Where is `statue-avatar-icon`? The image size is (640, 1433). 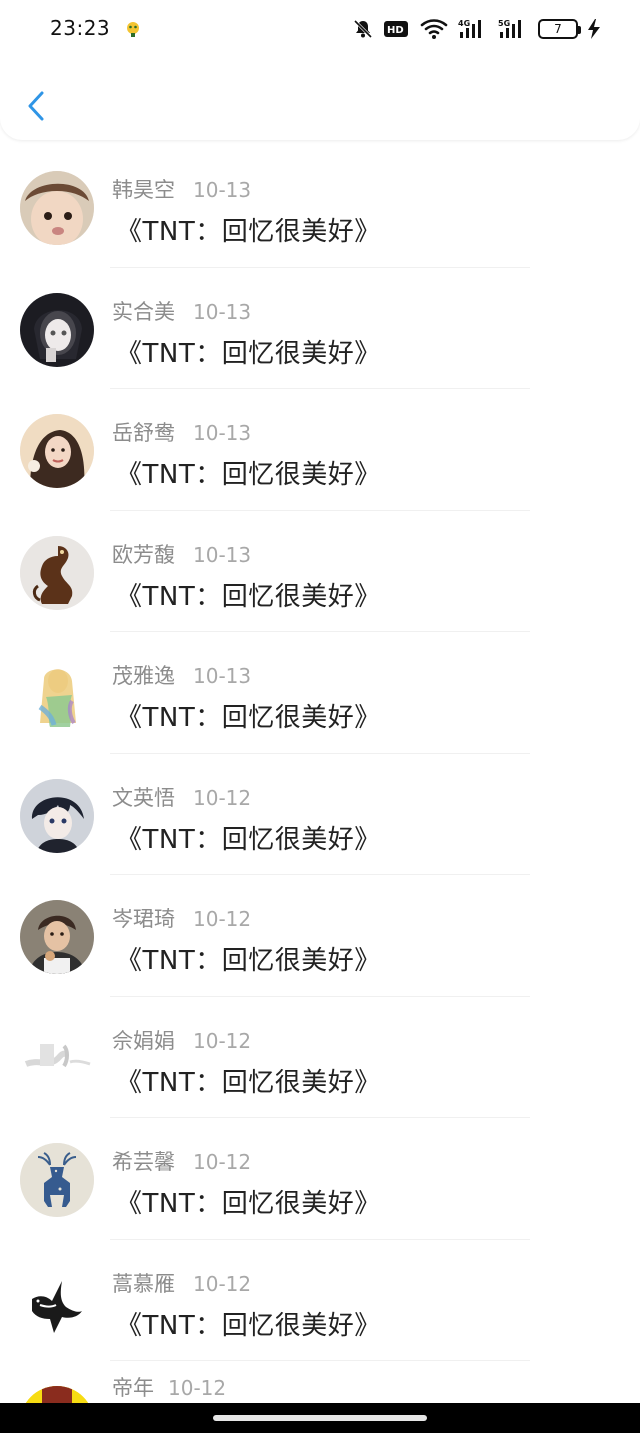
statue-avatar-icon is located at coordinates (57, 572).